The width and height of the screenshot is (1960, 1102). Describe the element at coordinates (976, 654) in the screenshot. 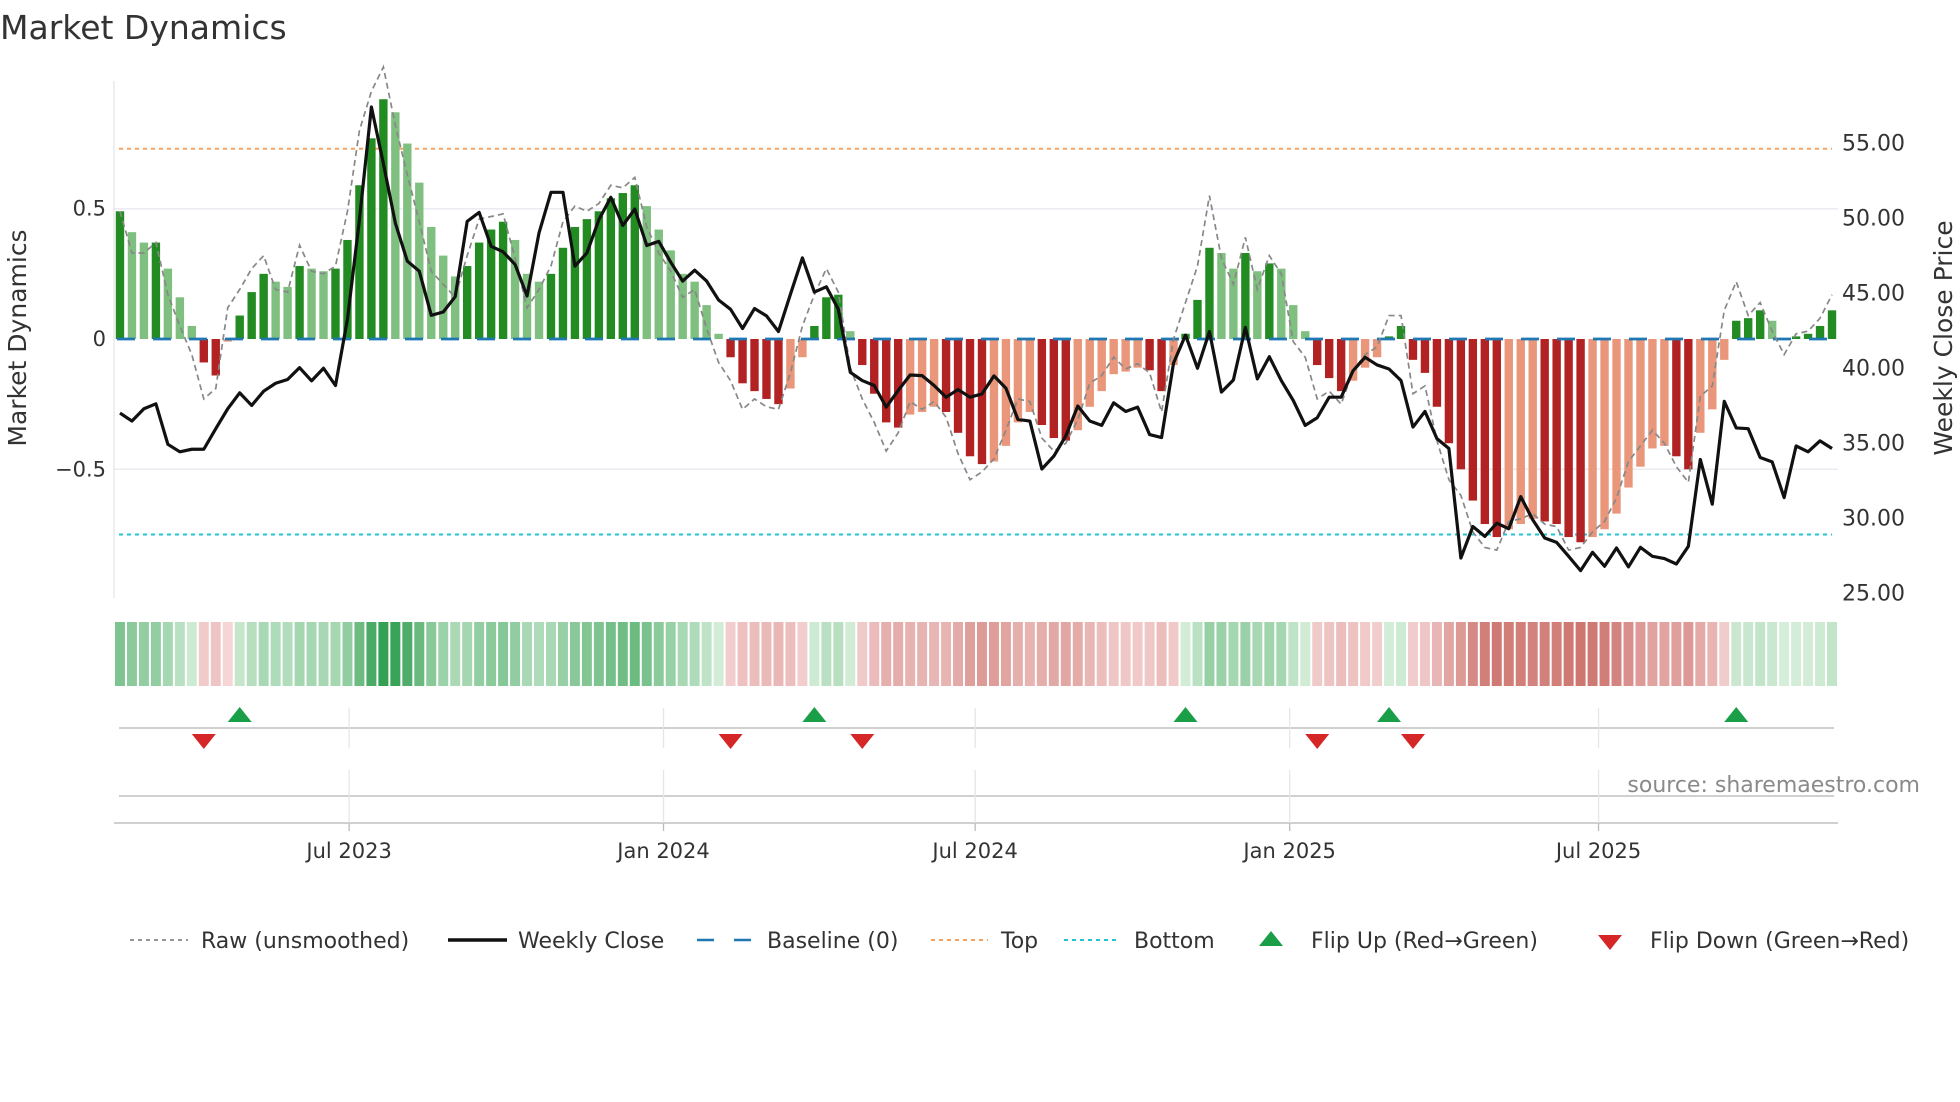

I see `momentum-heat-strip` at that location.